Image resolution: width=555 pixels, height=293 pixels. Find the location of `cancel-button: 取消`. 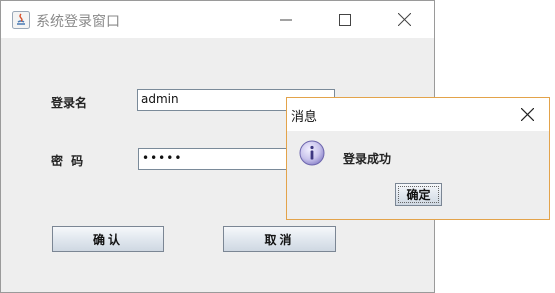

cancel-button: 取消 is located at coordinates (279, 239).